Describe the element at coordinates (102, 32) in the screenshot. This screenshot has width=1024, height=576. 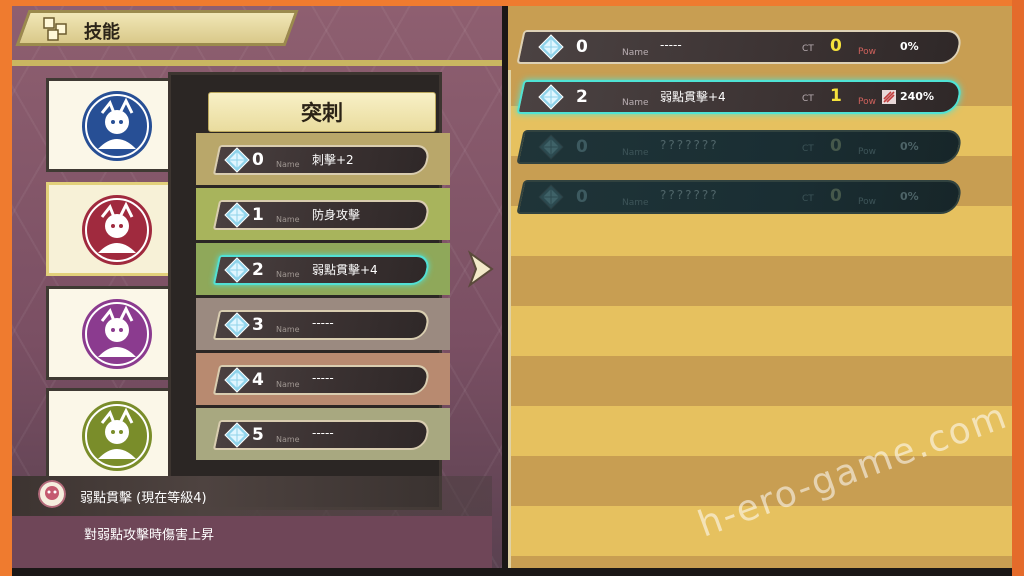
I see `page-title: 技能` at that location.